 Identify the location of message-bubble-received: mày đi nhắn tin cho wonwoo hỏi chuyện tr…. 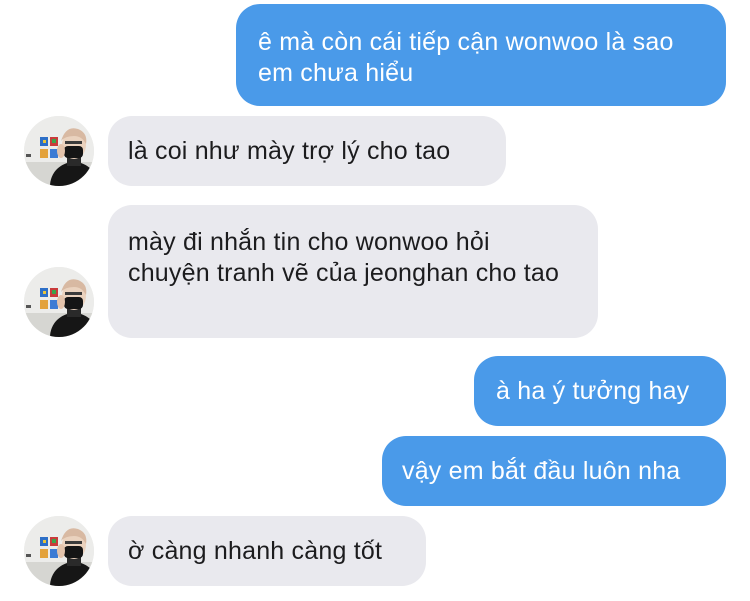
(353, 271).